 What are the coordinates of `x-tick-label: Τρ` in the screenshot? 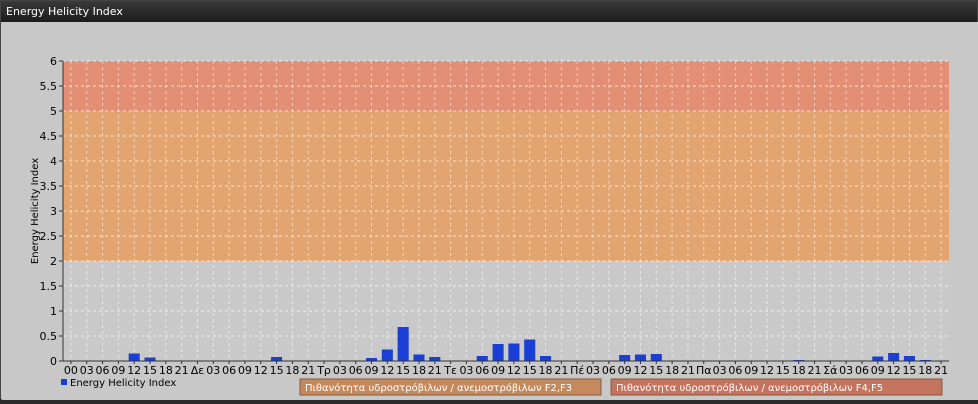 It's located at (323, 370).